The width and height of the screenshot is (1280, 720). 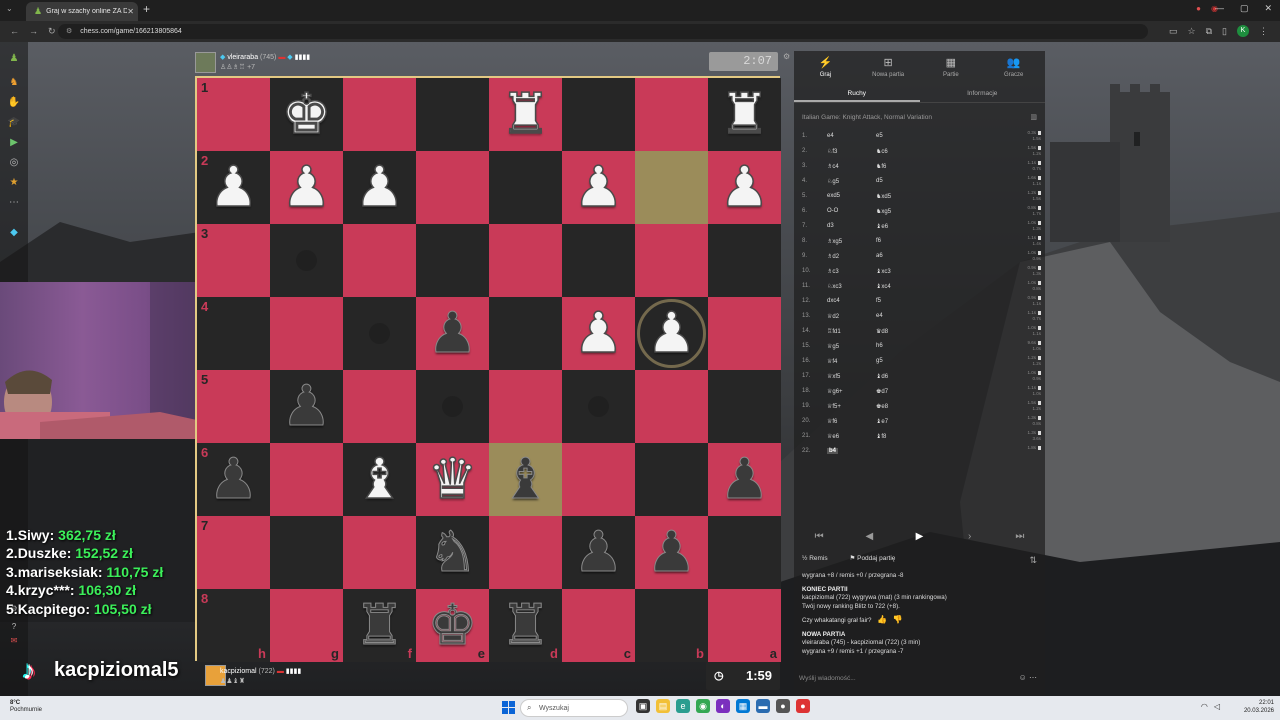 I want to click on start-button, so click(x=508, y=707).